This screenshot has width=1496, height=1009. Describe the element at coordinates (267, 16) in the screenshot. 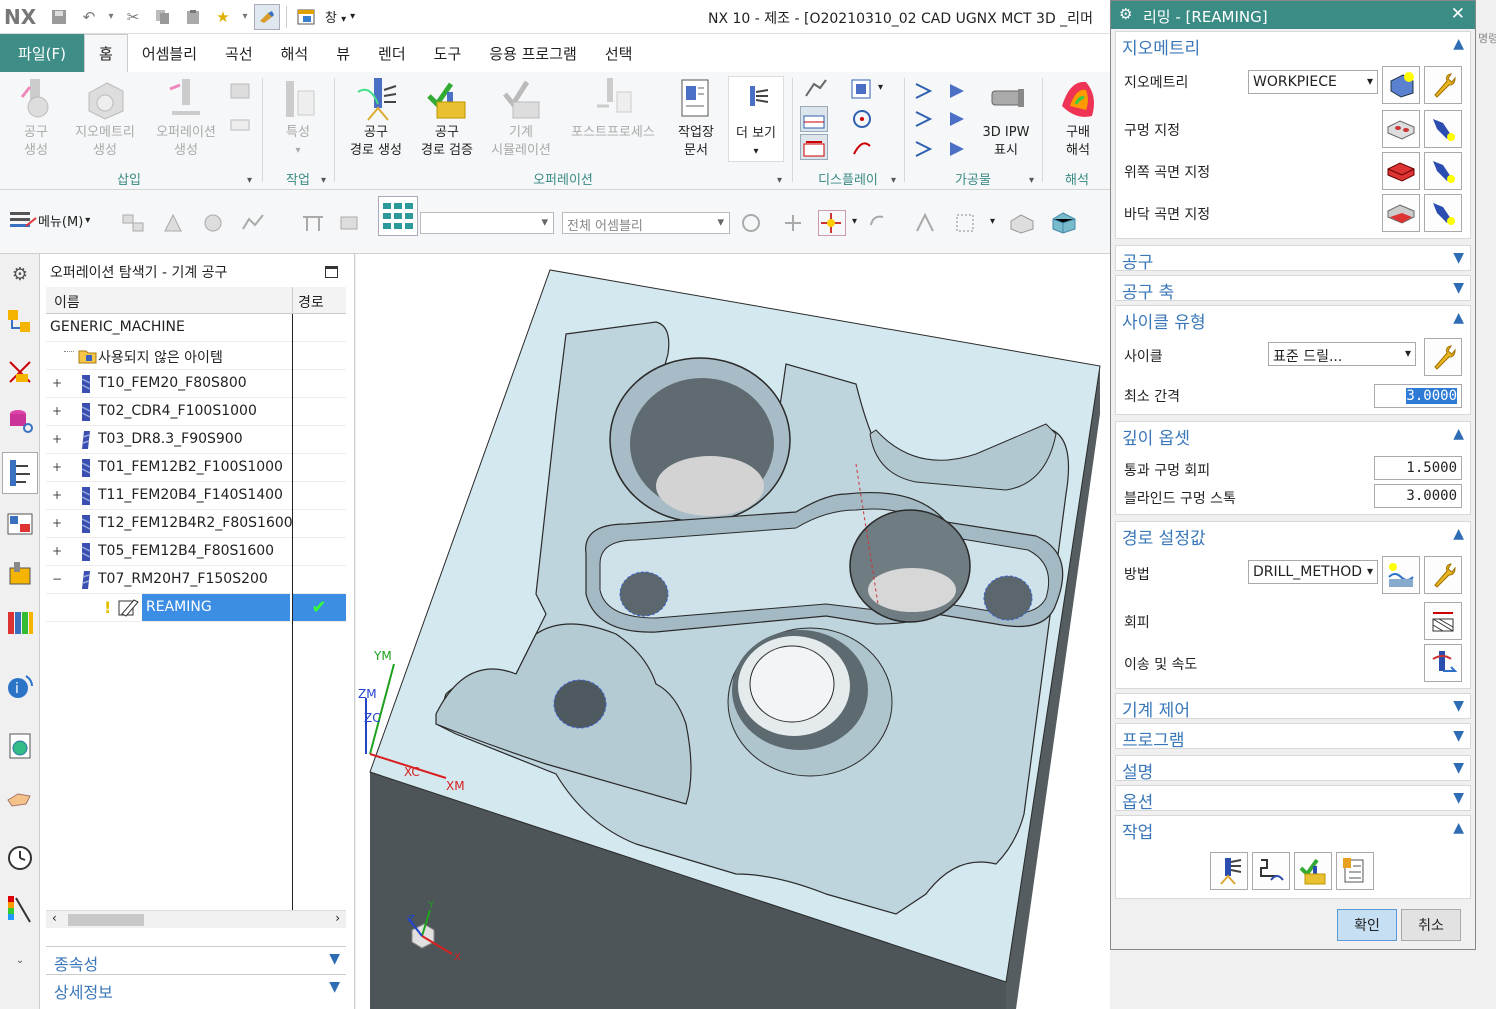

I see `touch-mode-icon` at that location.